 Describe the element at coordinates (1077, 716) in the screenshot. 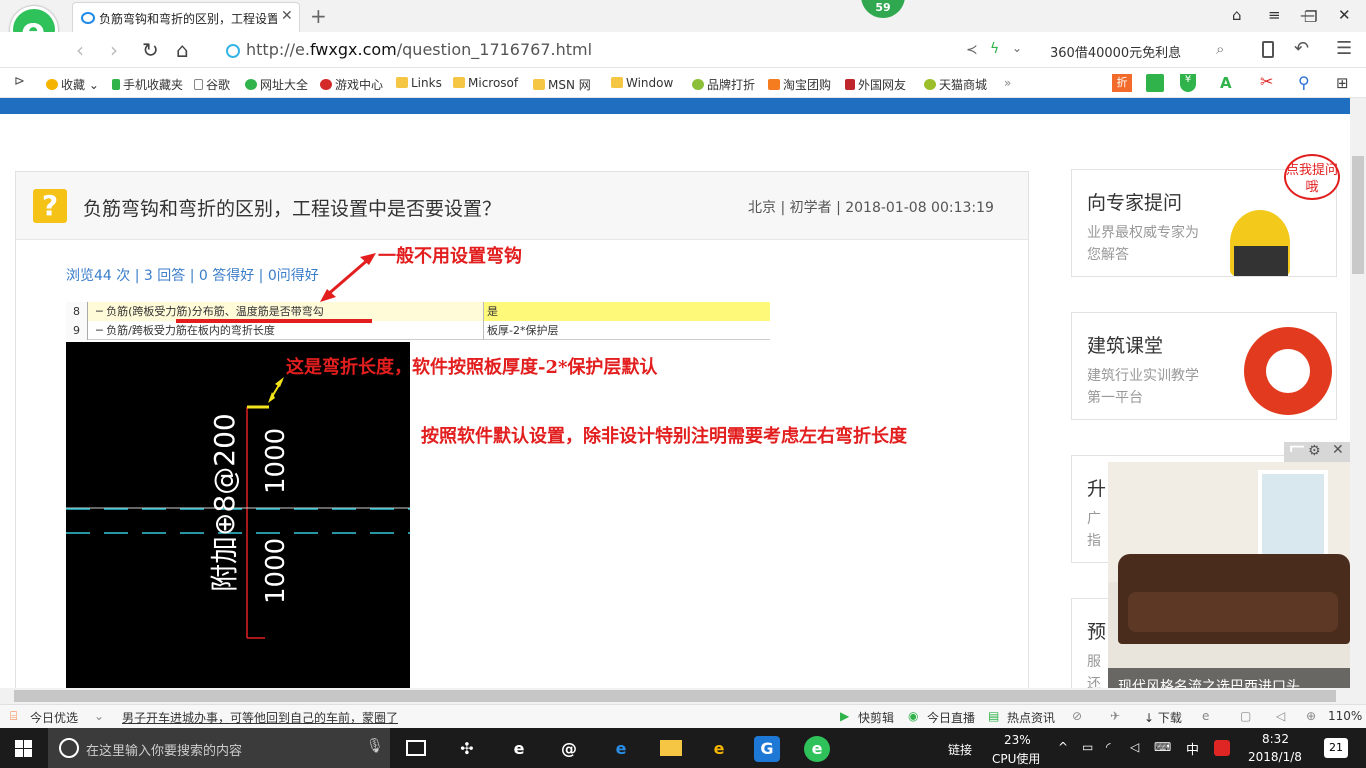

I see `speed-icon: ⊘` at that location.